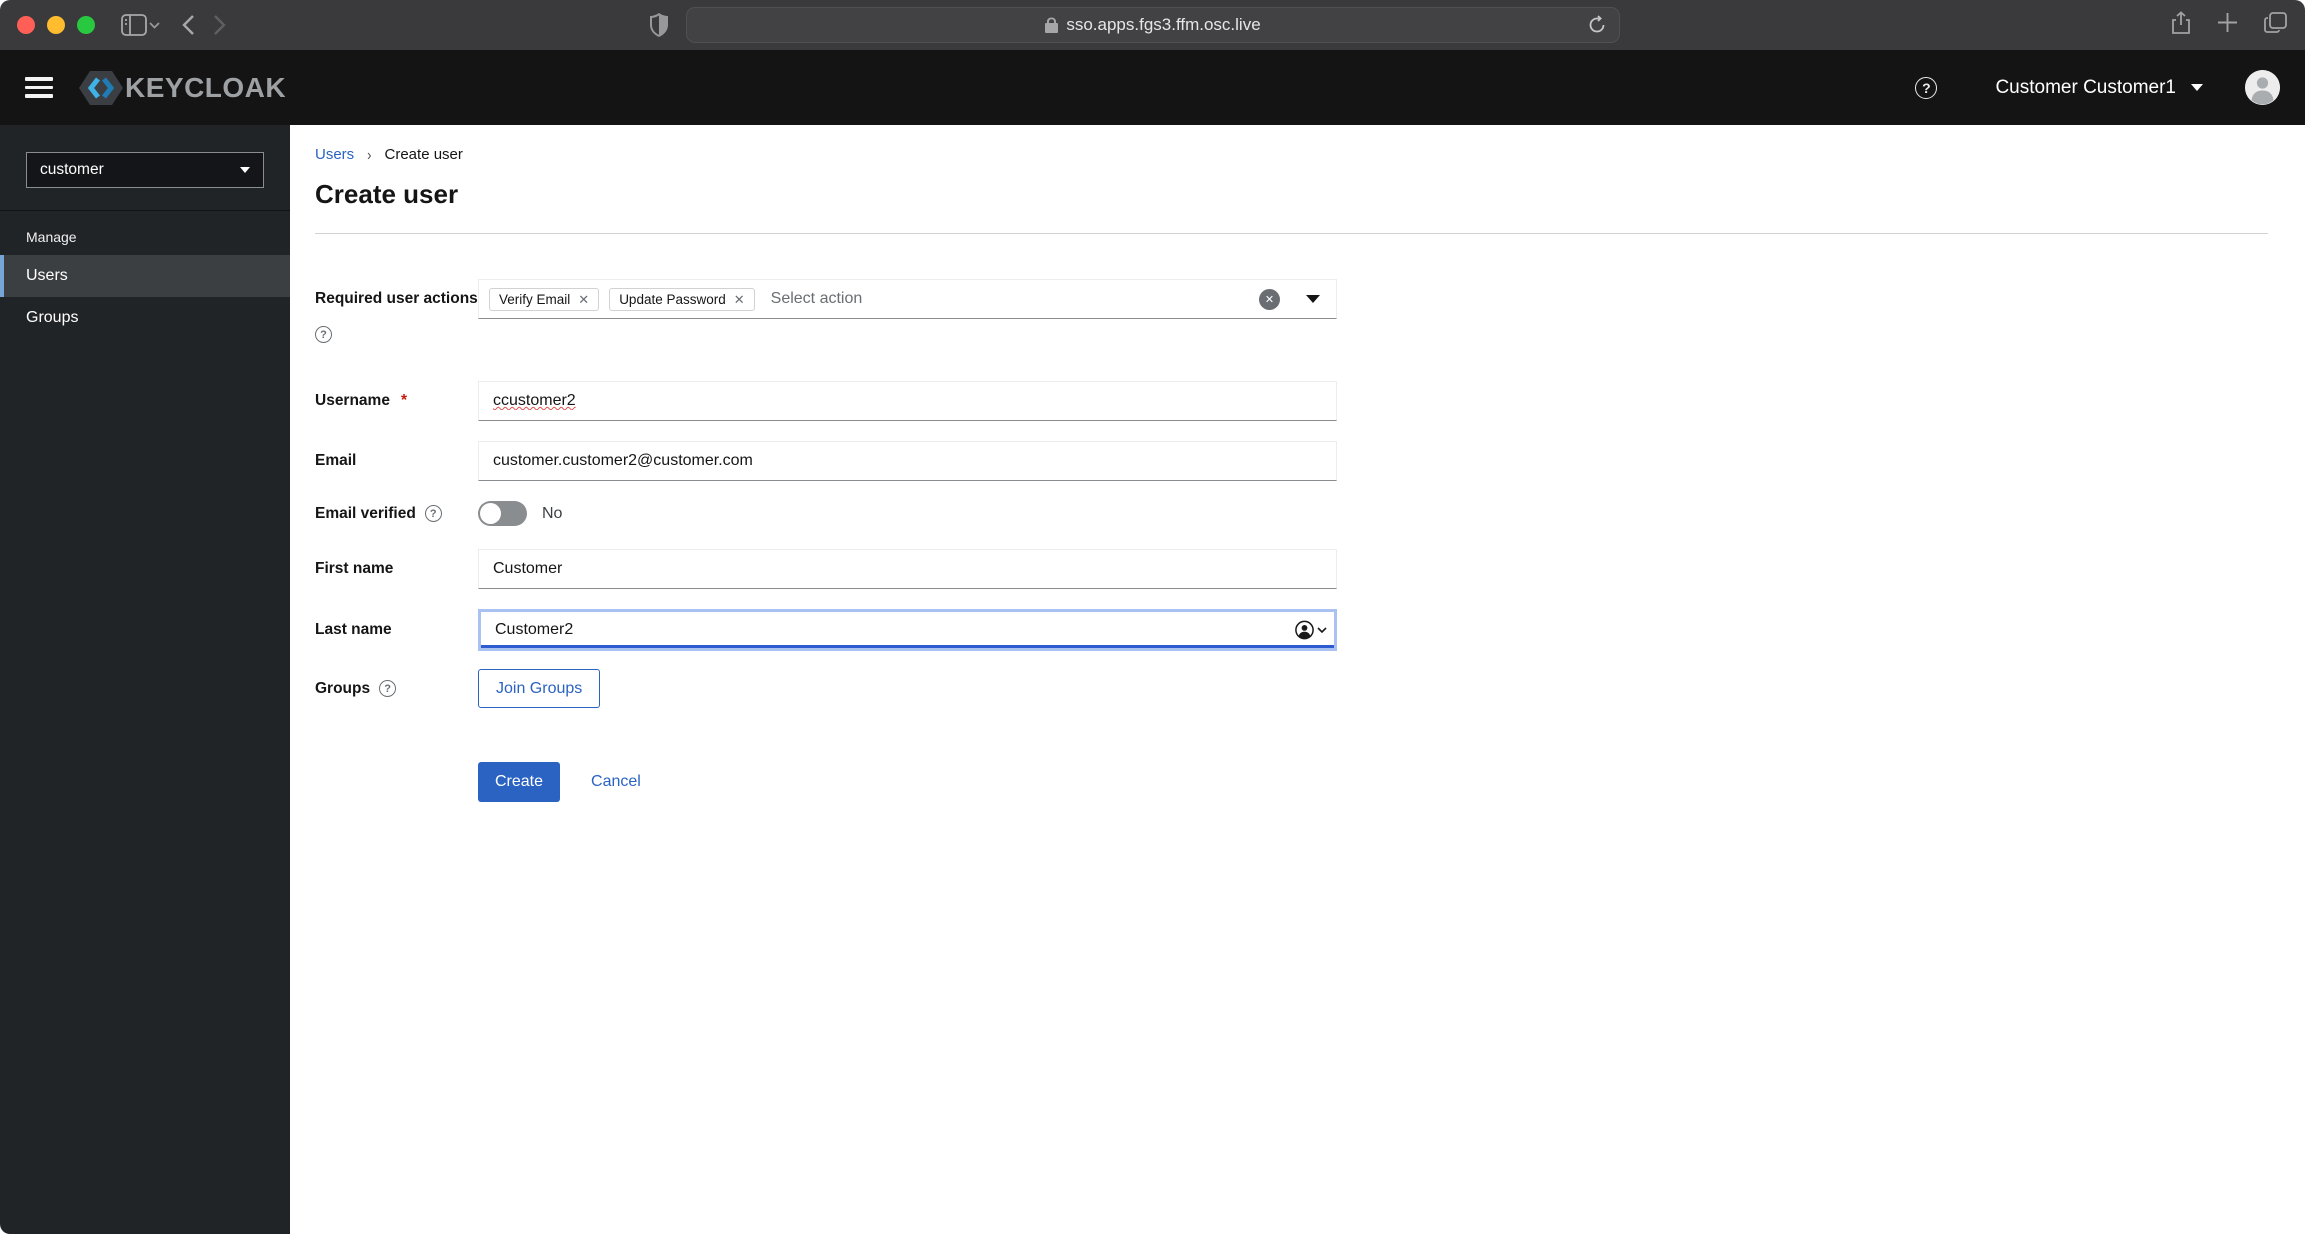  What do you see at coordinates (535, 299) in the screenshot?
I see `chip-label: Verify Email` at bounding box center [535, 299].